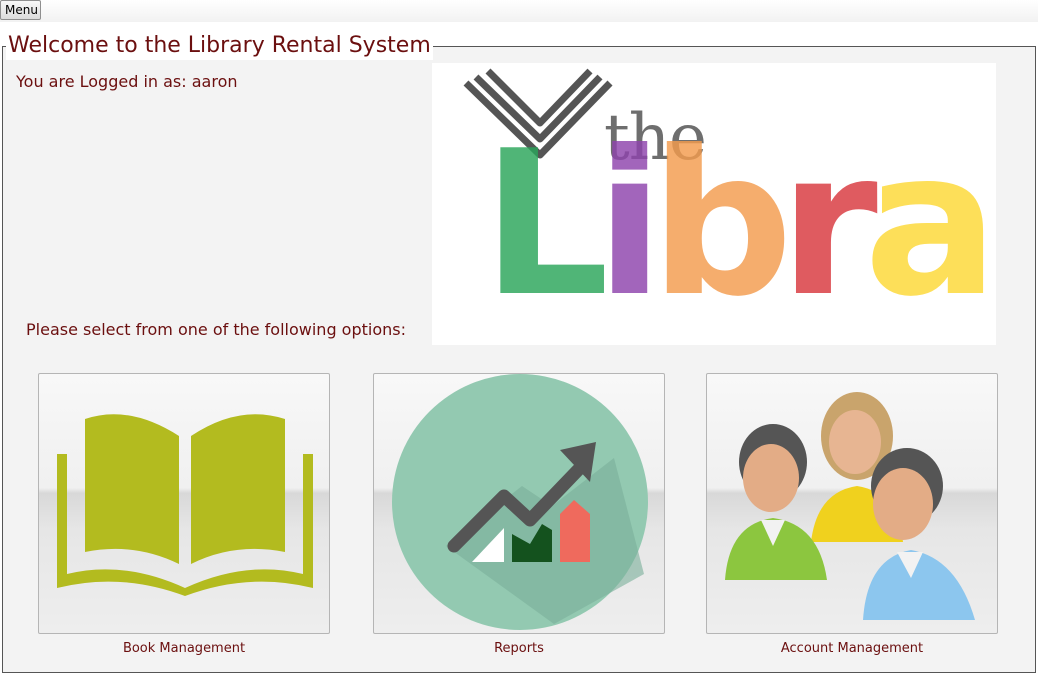 The width and height of the screenshot is (1038, 677). What do you see at coordinates (20, 10) in the screenshot?
I see `menu-button: Menu` at bounding box center [20, 10].